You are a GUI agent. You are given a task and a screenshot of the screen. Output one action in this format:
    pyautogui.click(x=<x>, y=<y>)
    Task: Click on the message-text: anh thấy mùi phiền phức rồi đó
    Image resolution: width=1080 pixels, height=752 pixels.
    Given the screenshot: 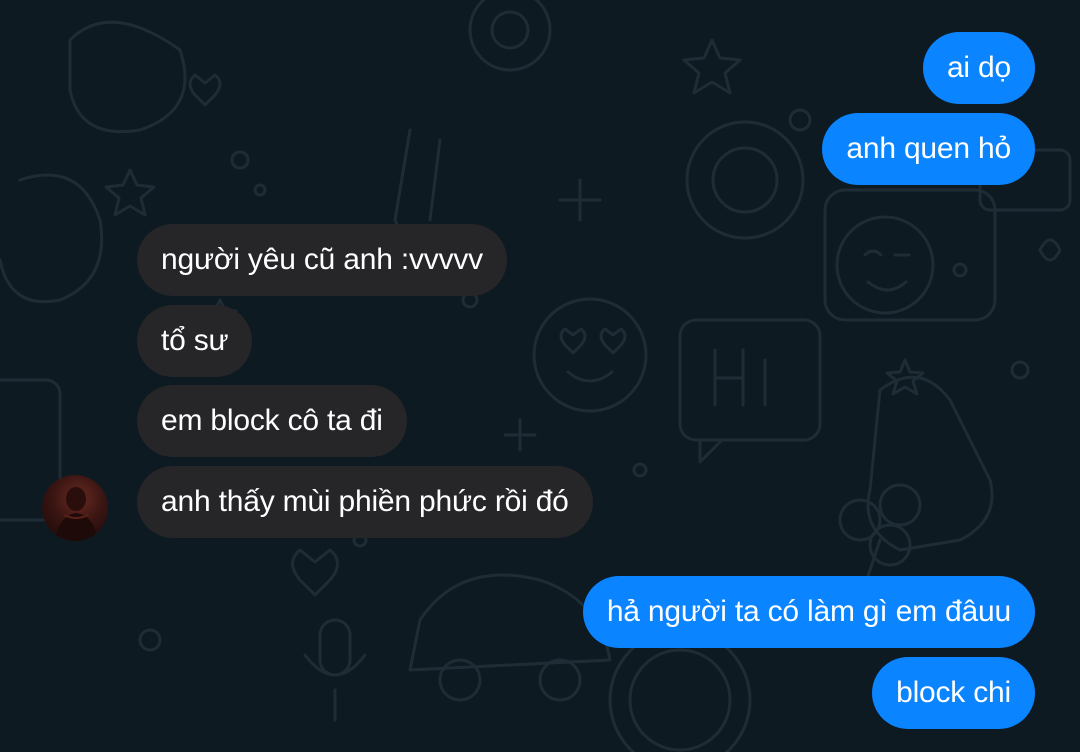 What is the action you would take?
    pyautogui.click(x=365, y=501)
    